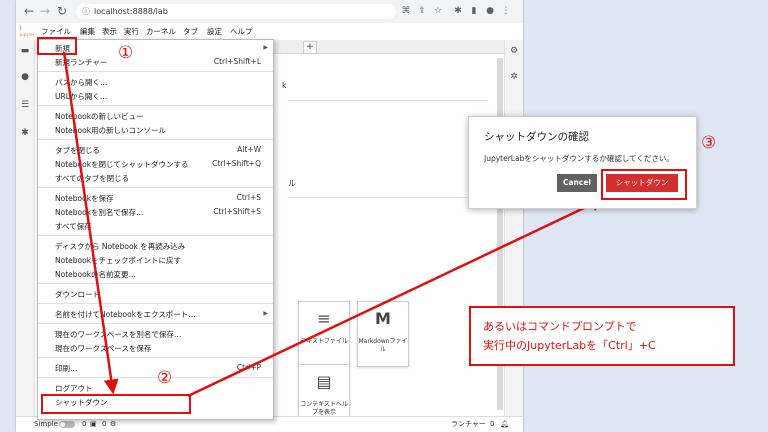 This screenshot has height=432, width=768. I want to click on callout-number-2: ②, so click(165, 378).